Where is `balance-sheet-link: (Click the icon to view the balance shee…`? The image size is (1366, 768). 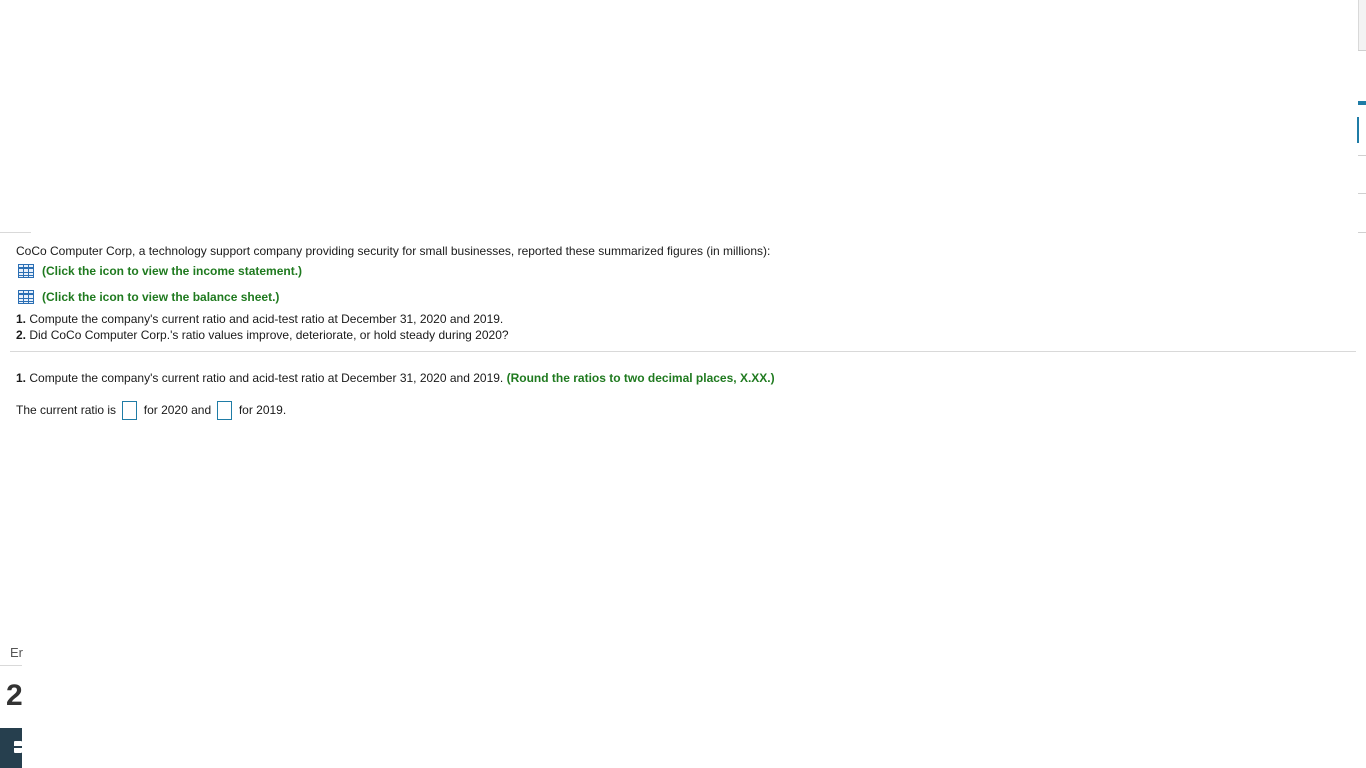
balance-sheet-link: (Click the icon to view the balance shee… is located at coordinates (148, 297).